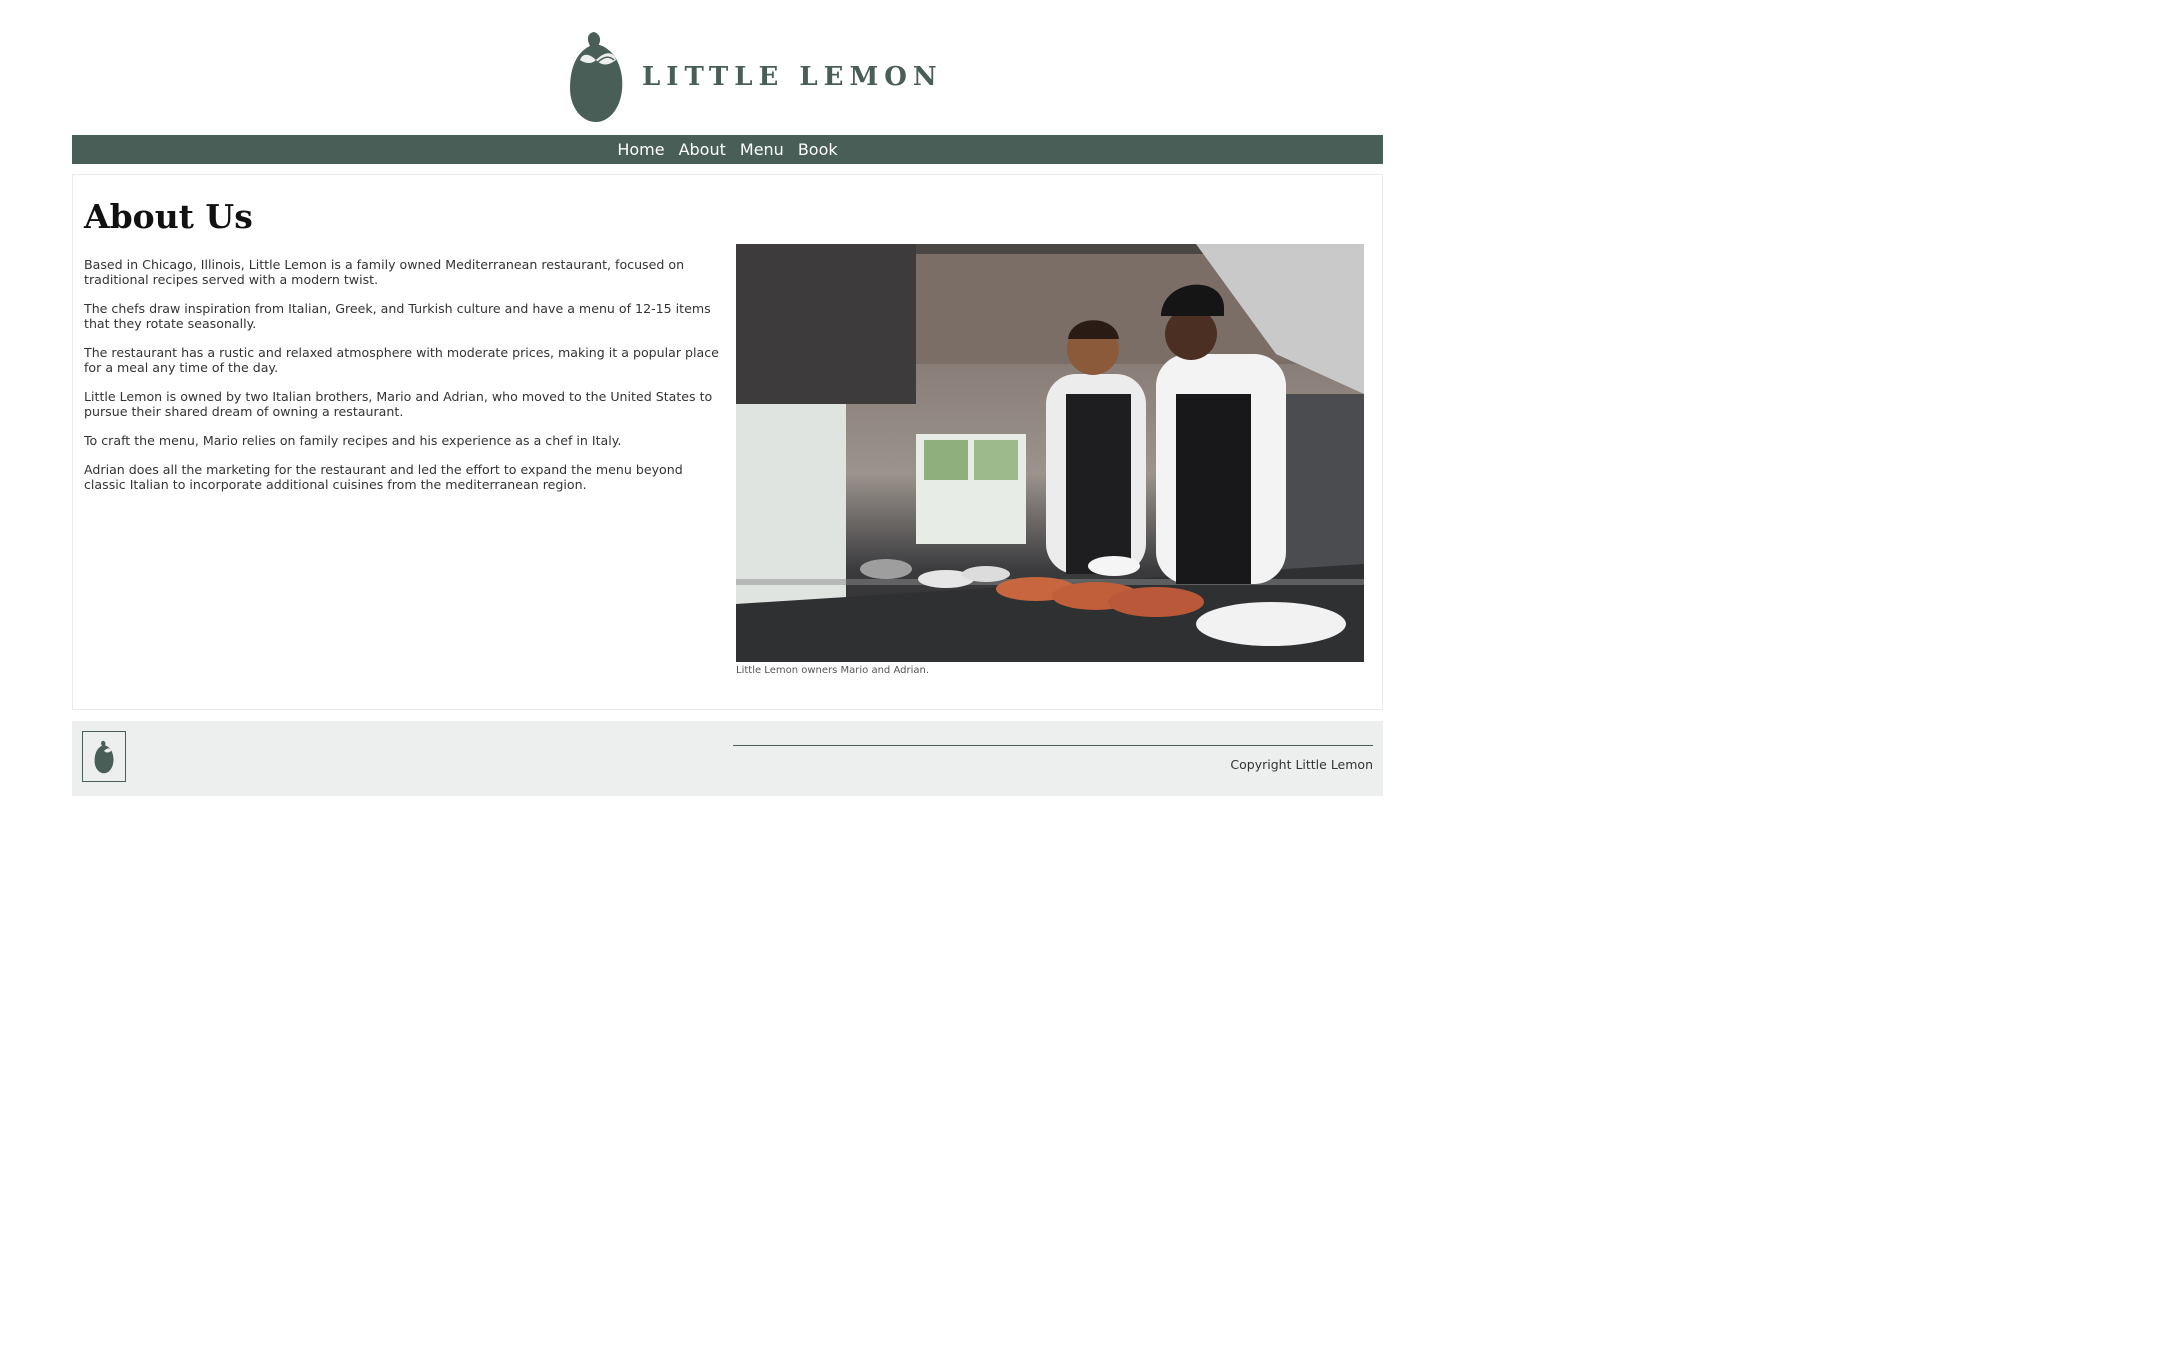 This screenshot has width=2159, height=1346. Describe the element at coordinates (727, 758) in the screenshot. I see `site-footer: Copyright Little Lemon` at that location.